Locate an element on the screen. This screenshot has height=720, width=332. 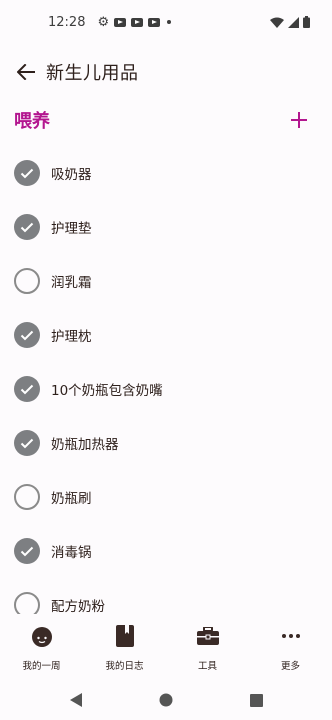
back-triangle-icon is located at coordinates (76, 700).